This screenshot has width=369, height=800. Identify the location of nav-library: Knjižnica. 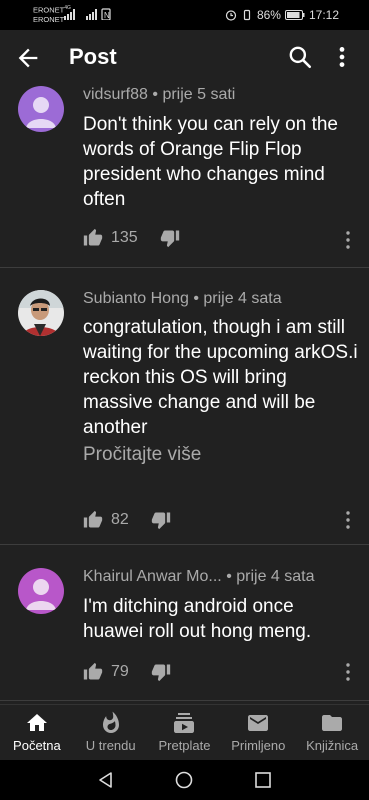
(332, 733).